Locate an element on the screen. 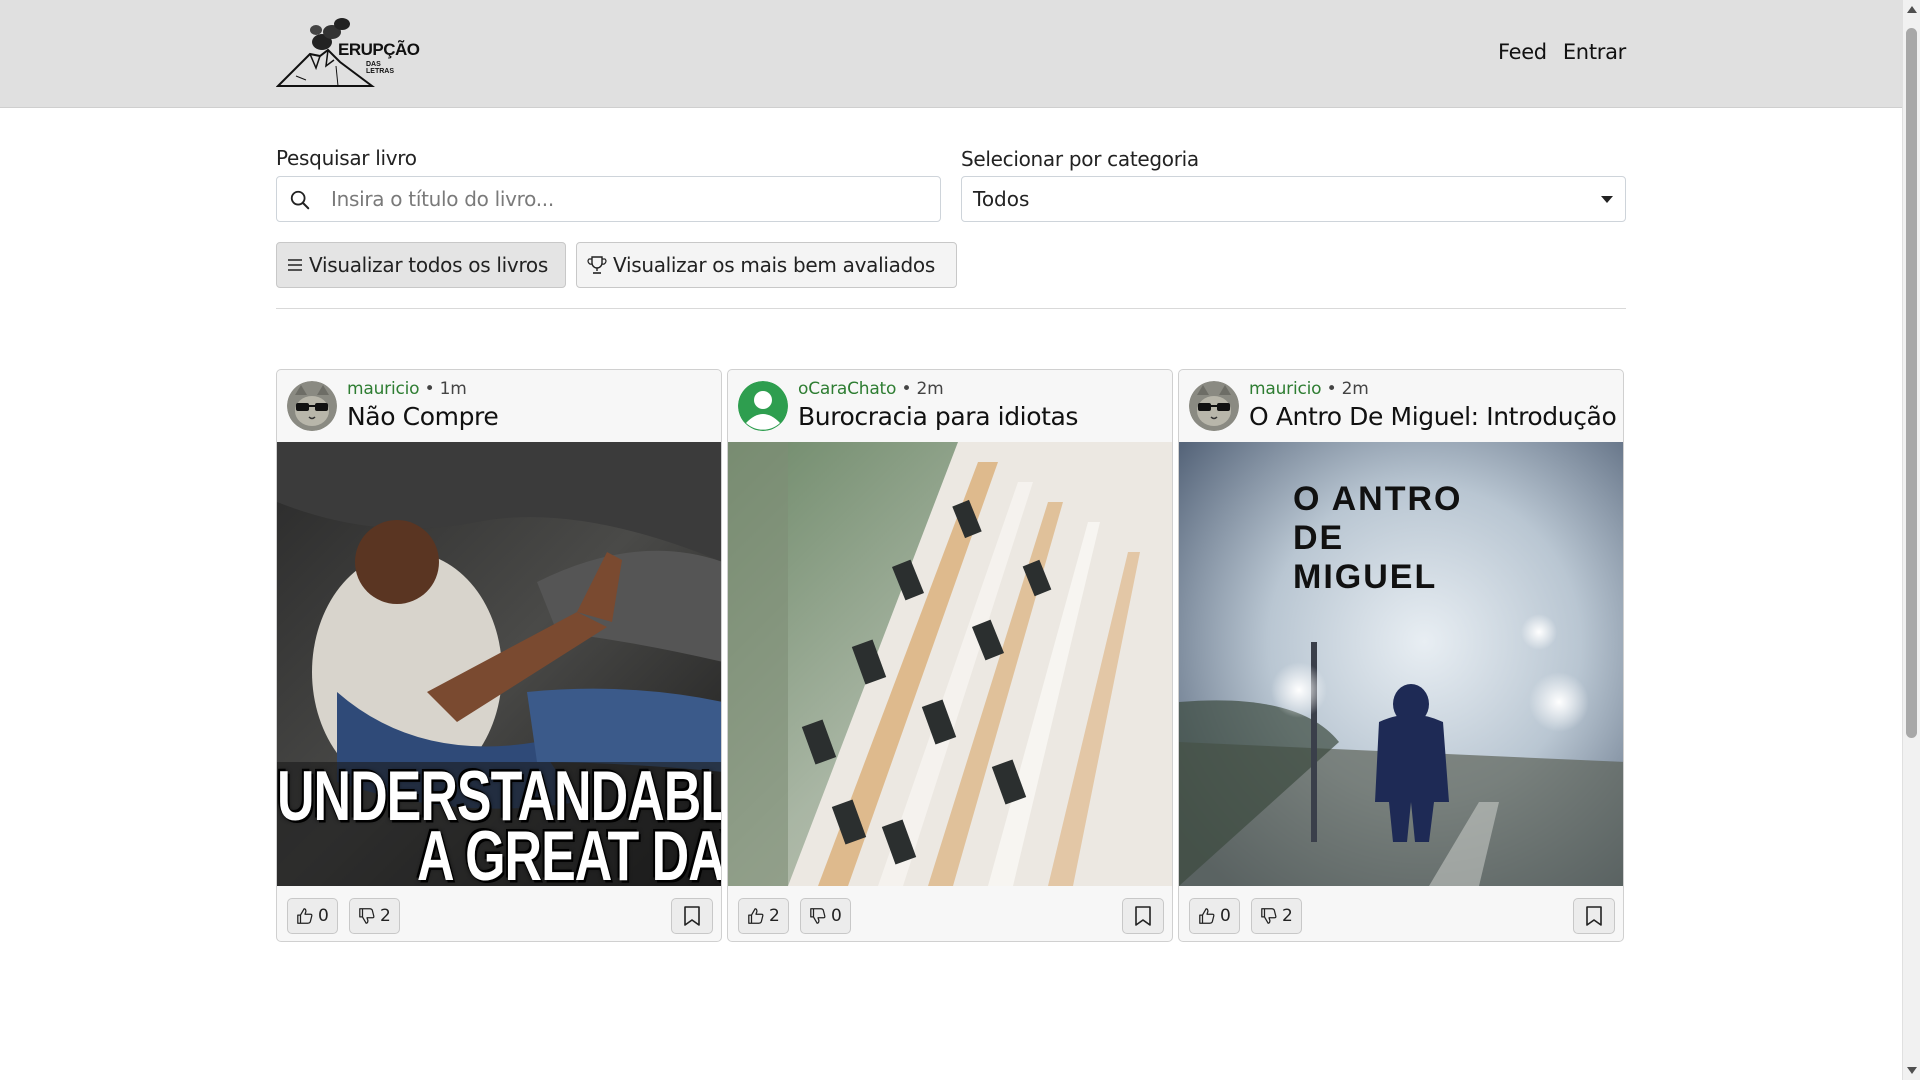 The image size is (1920, 1080). view-top-rated-label: Visualizar os mais bem avaliados is located at coordinates (774, 265).